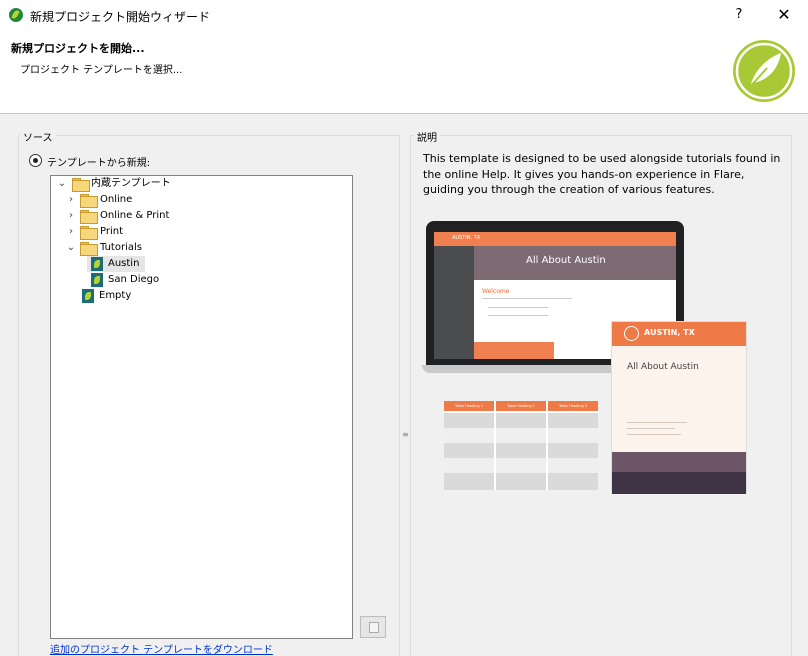  What do you see at coordinates (121, 247) in the screenshot?
I see `tree-item-label: Tutorials` at bounding box center [121, 247].